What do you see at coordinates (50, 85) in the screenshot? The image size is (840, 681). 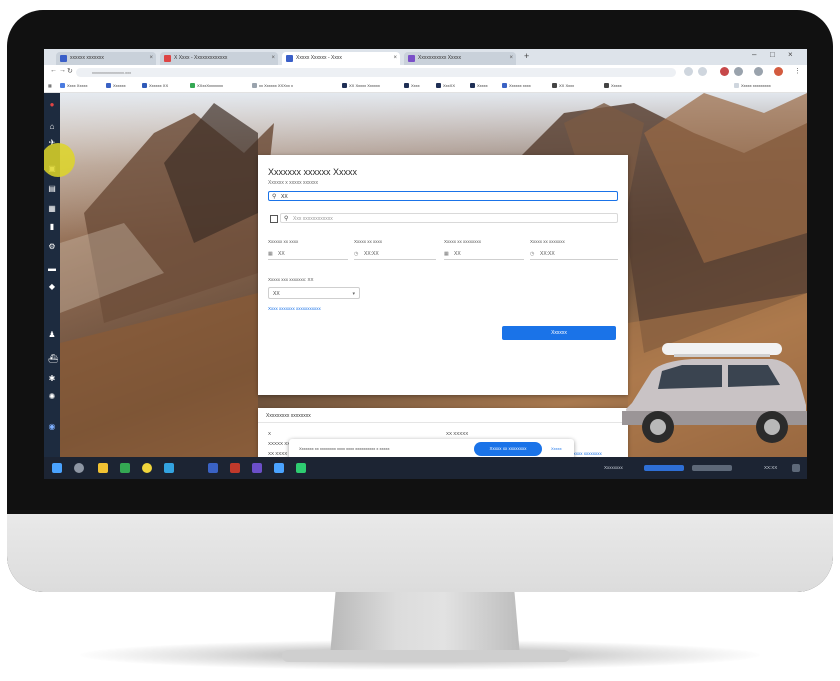 I see `apps-grid-icon: ▦` at bounding box center [50, 85].